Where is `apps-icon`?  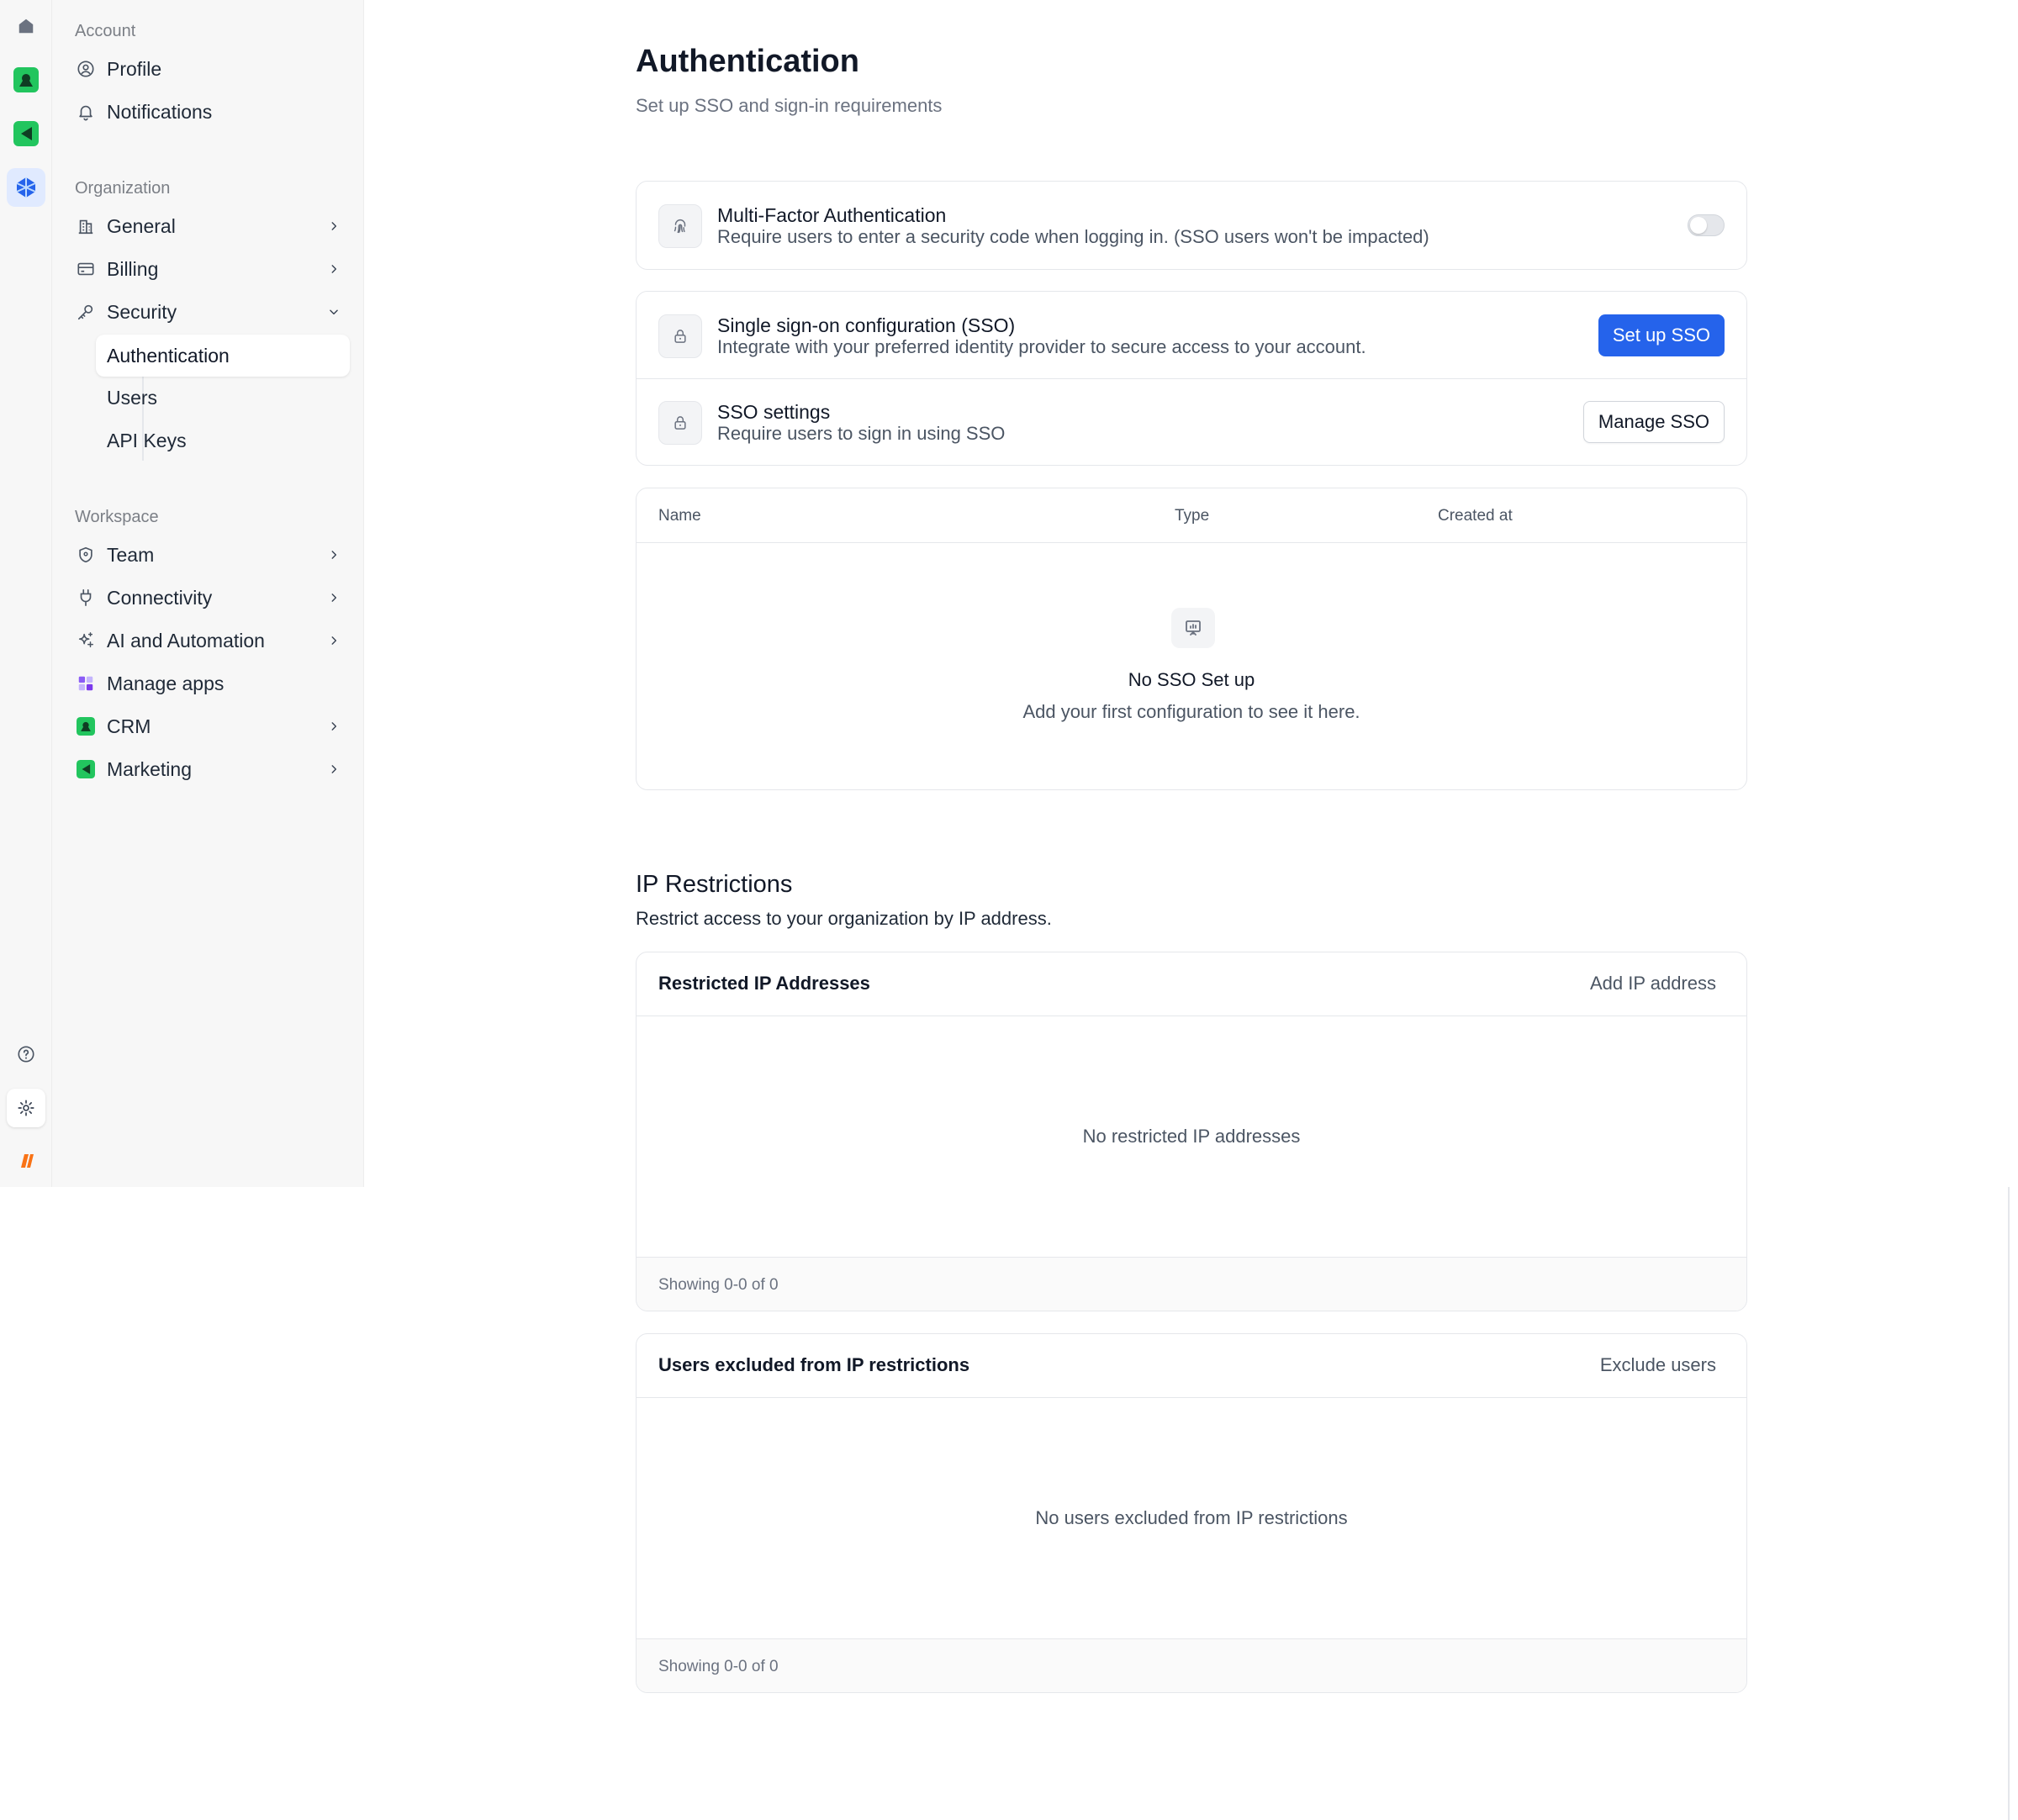
apps-icon is located at coordinates (86, 683).